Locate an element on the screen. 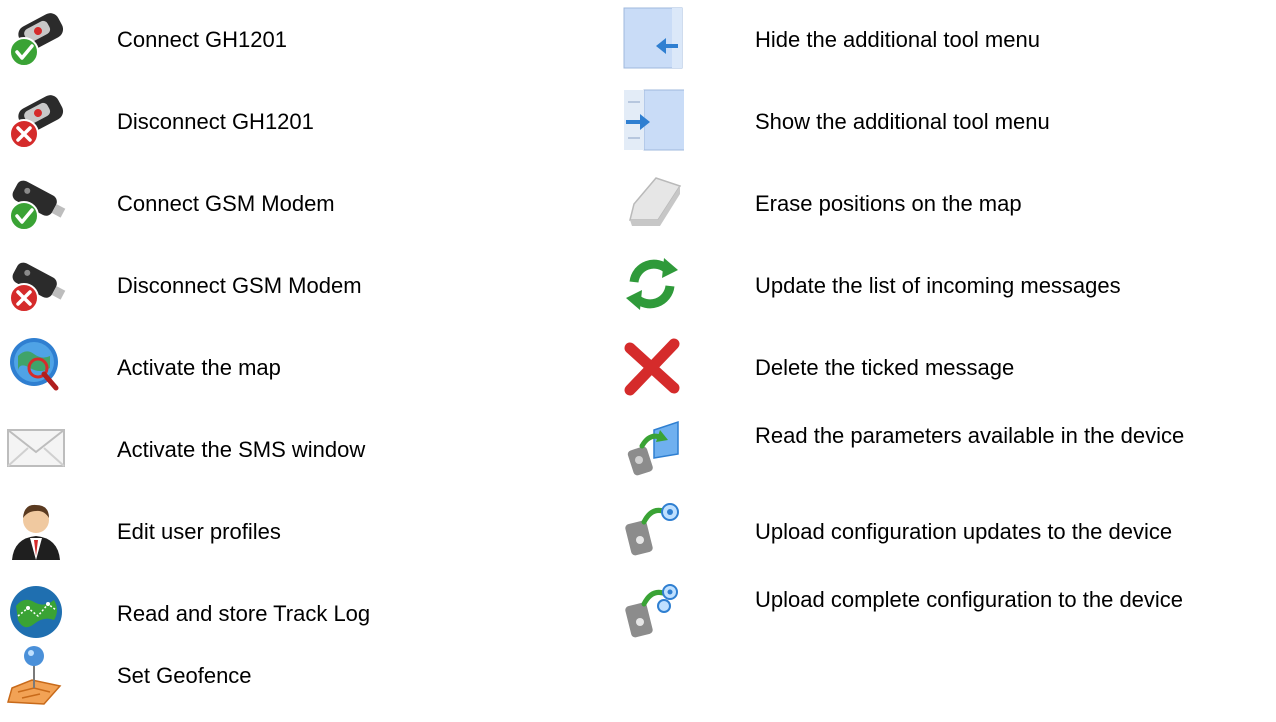 This screenshot has height=722, width=1276. legend-label: Activate the SMS window is located at coordinates (241, 449).